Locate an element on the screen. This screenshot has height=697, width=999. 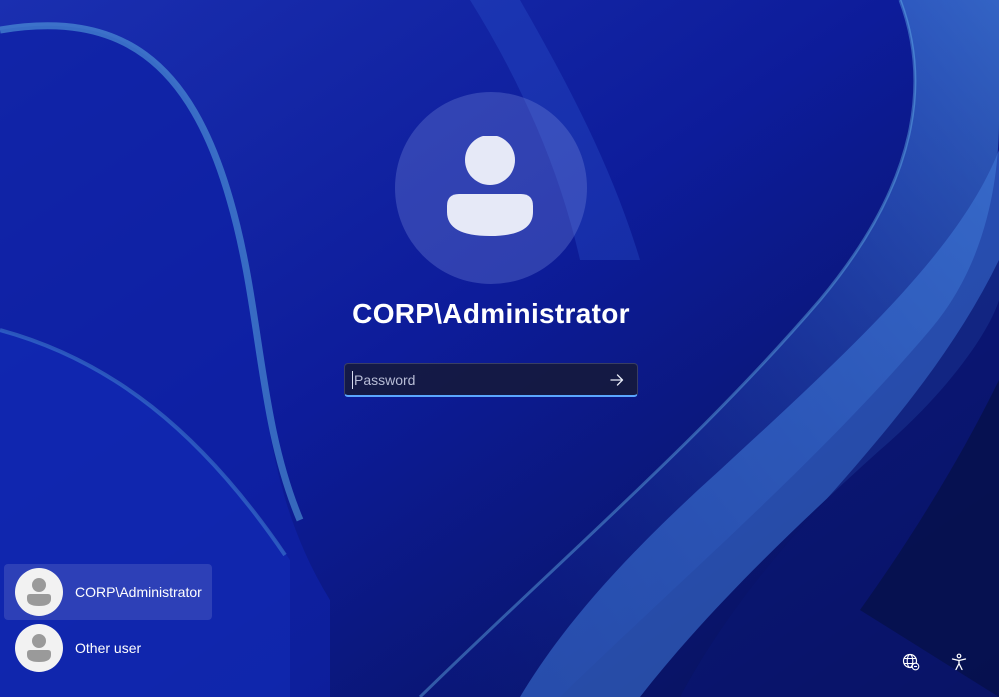
network-button is located at coordinates (911, 662).